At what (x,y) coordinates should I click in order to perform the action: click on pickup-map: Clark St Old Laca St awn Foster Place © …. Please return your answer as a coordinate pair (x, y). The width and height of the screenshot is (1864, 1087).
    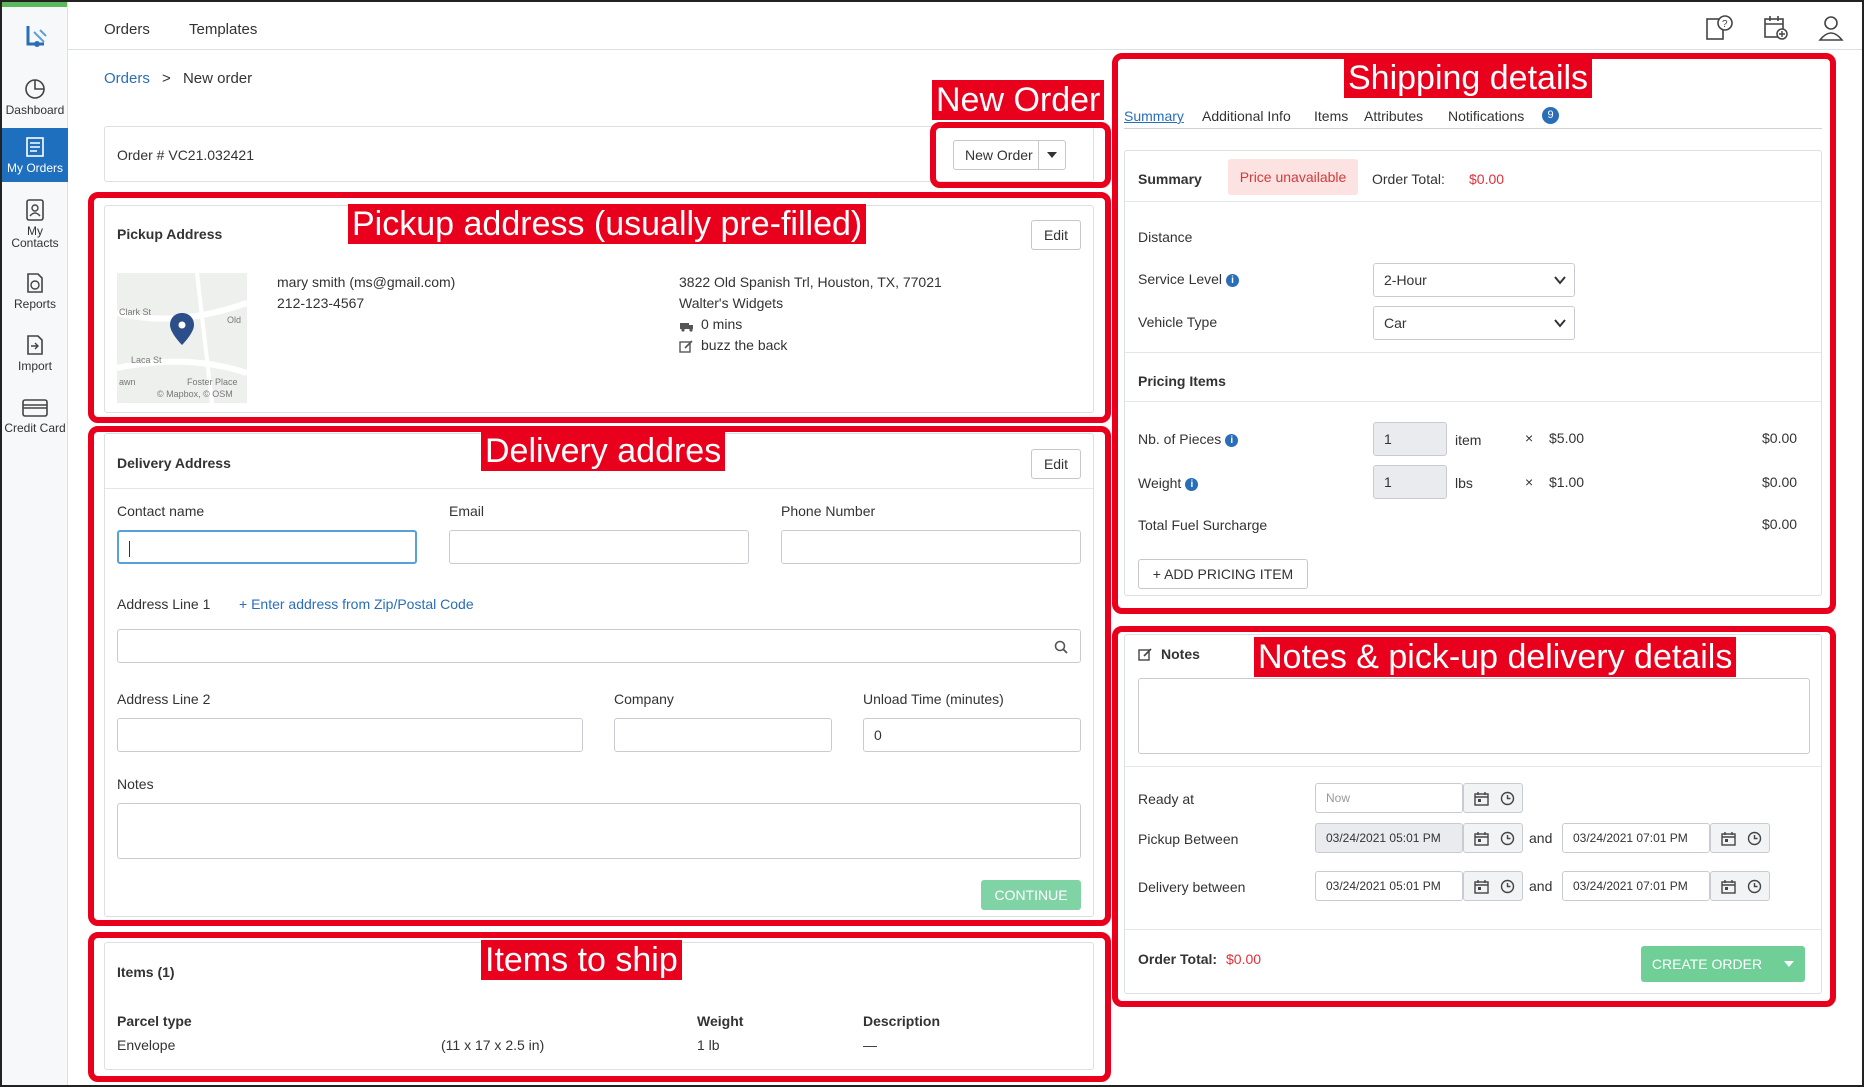
    Looking at the image, I should click on (182, 338).